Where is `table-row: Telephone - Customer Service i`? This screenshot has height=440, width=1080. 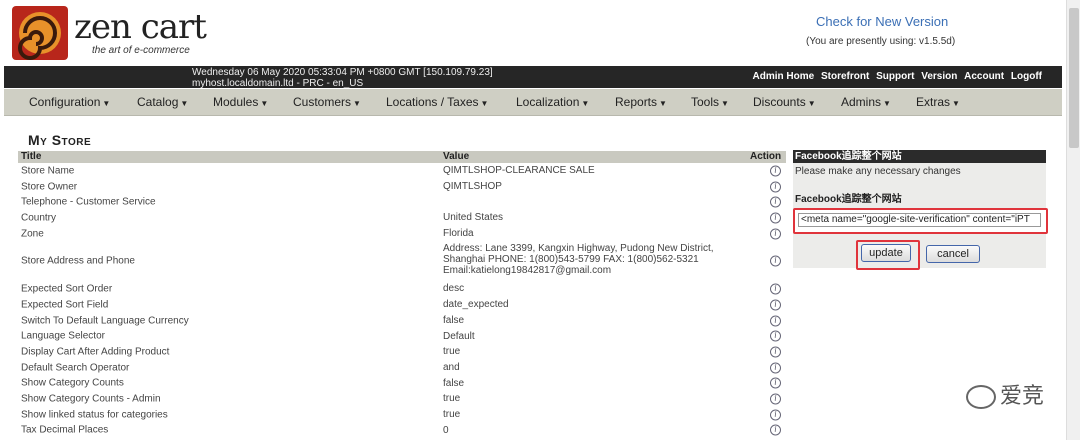 table-row: Telephone - Customer Service i is located at coordinates (402, 202).